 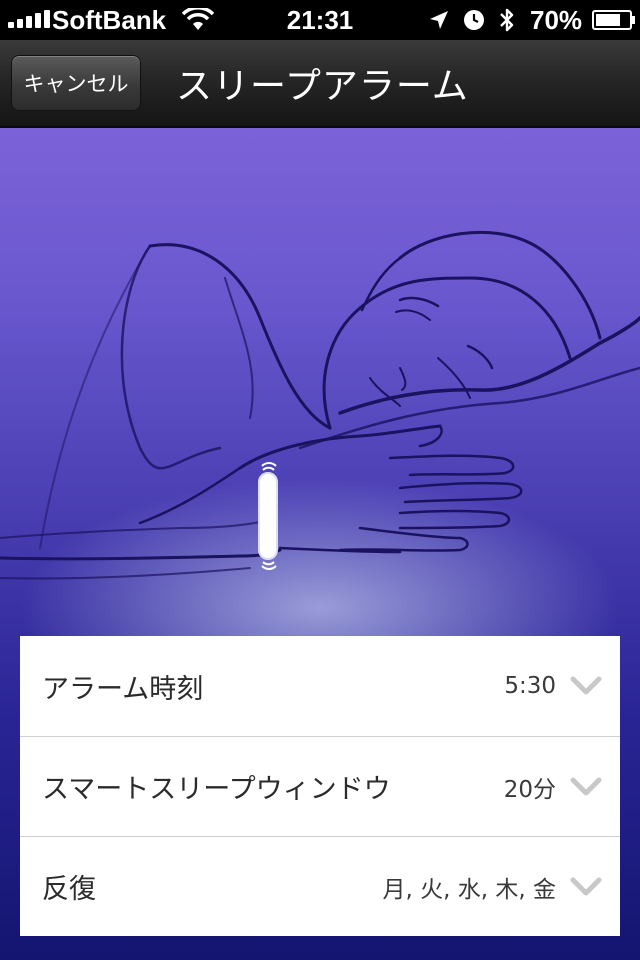 What do you see at coordinates (76, 83) in the screenshot?
I see `cancel-button: キャンセル` at bounding box center [76, 83].